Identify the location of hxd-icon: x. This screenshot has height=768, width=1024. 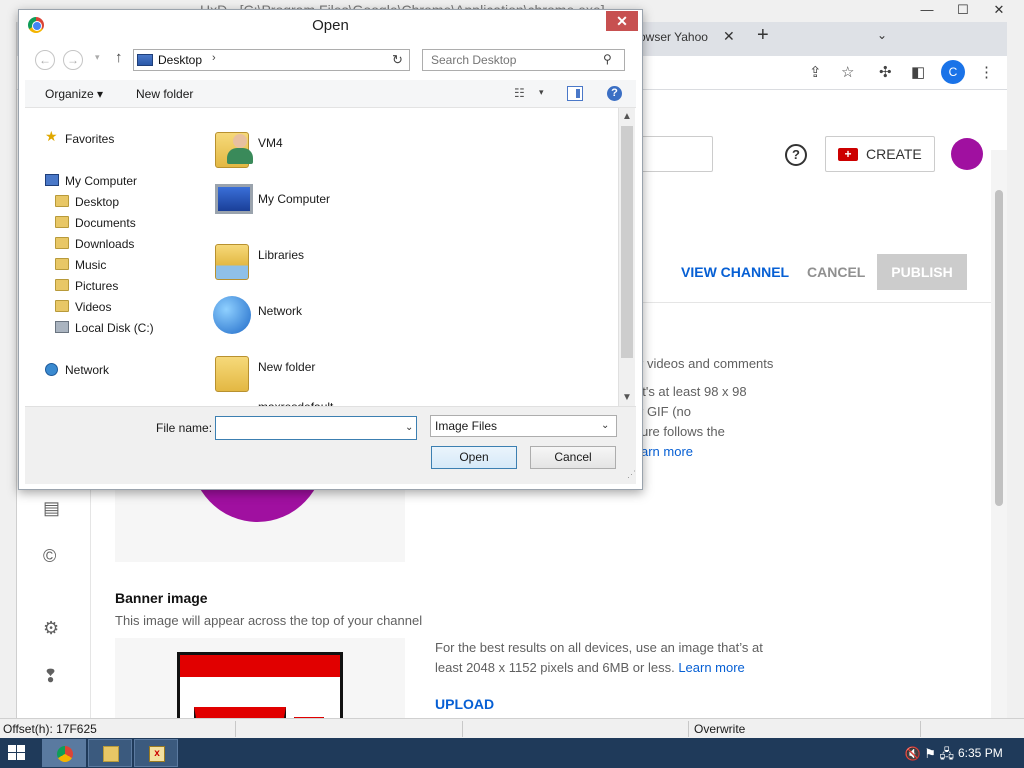
(157, 754).